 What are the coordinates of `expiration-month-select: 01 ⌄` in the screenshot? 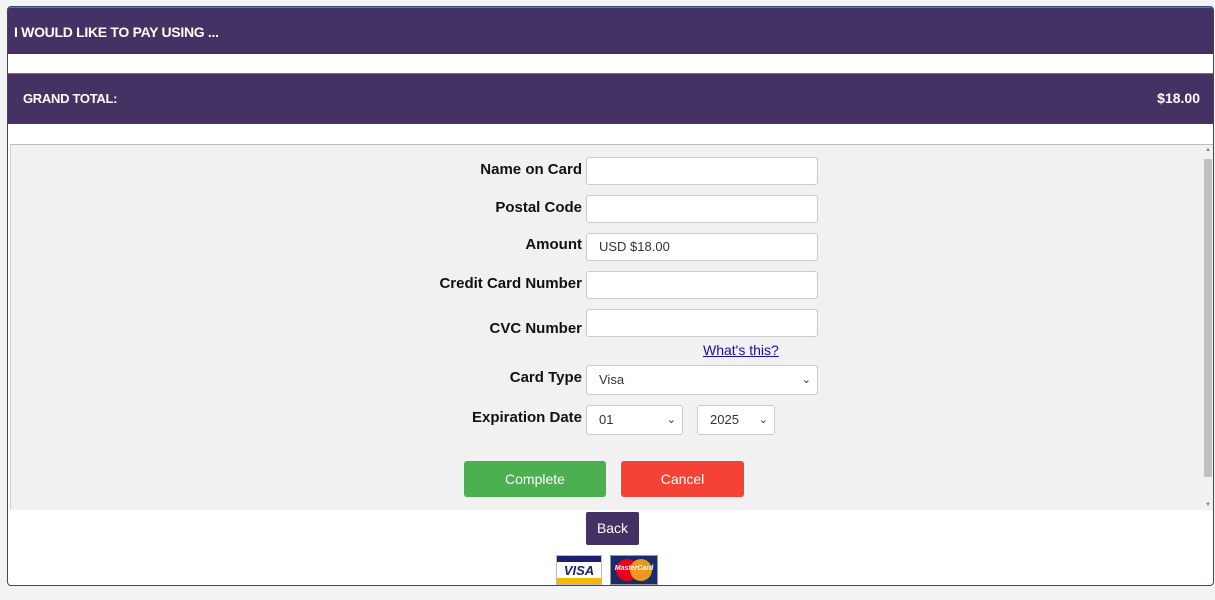 It's located at (634, 420).